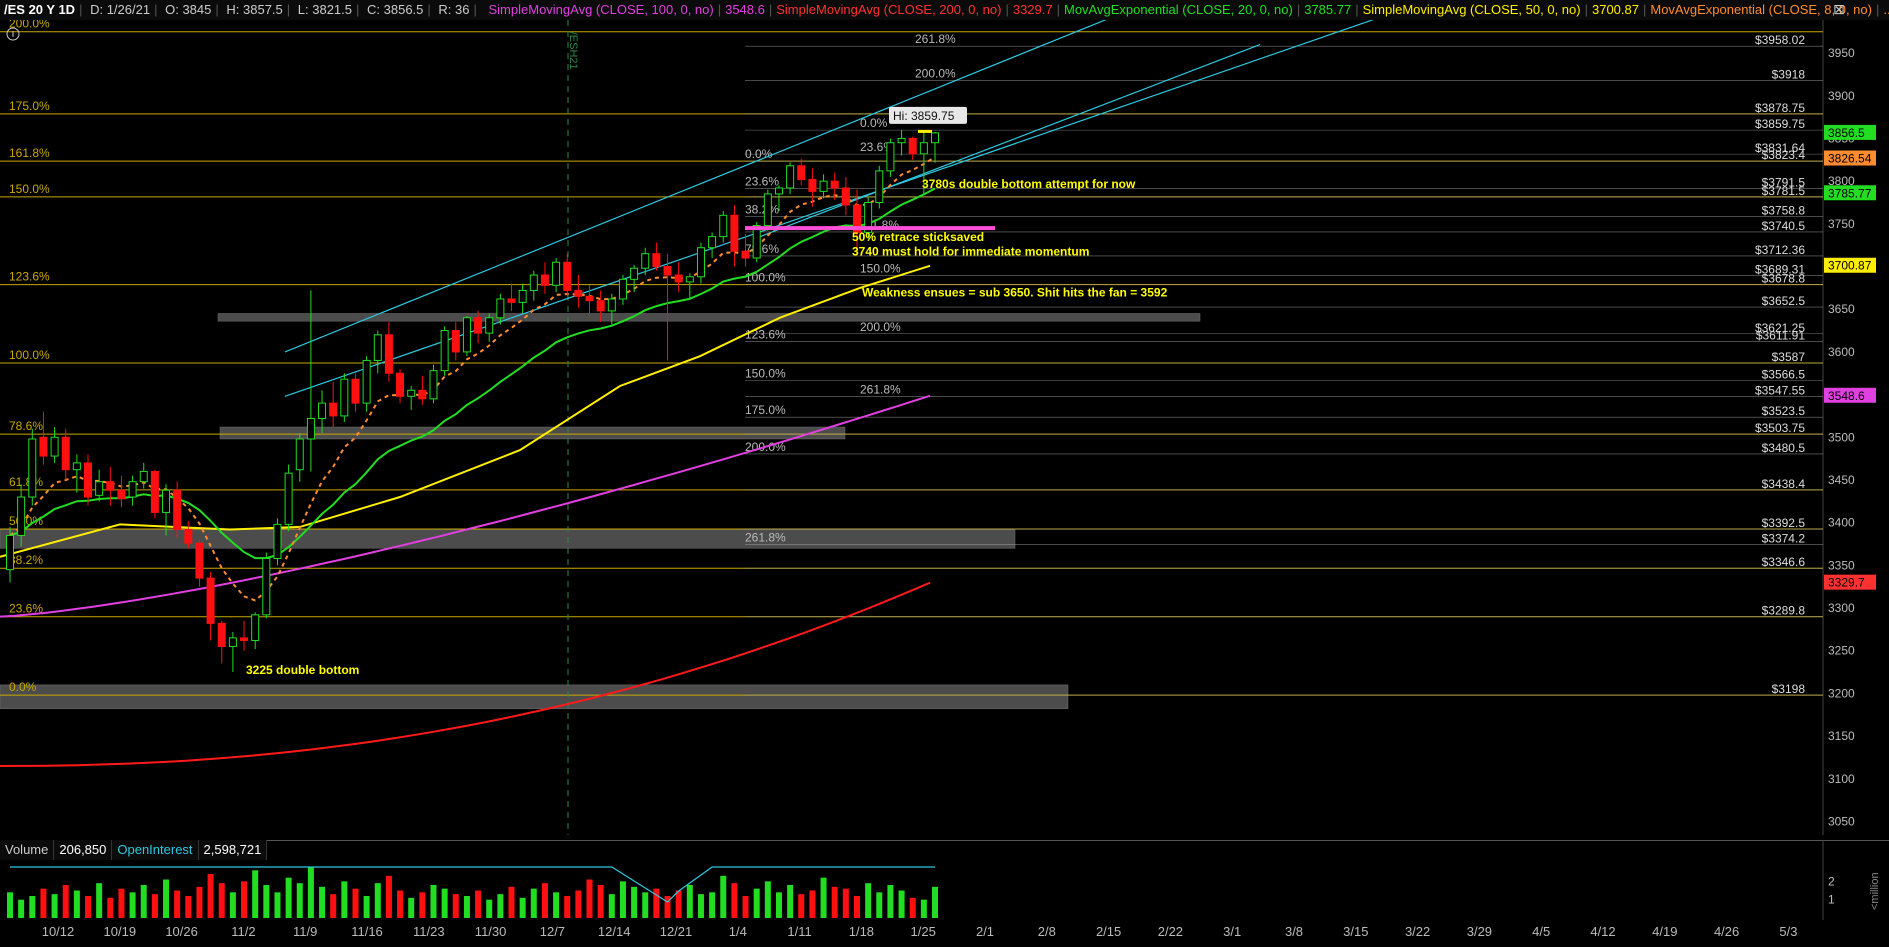 The image size is (1889, 947). Describe the element at coordinates (1850, 582) in the screenshot. I see `price-badge: 3329.7` at that location.